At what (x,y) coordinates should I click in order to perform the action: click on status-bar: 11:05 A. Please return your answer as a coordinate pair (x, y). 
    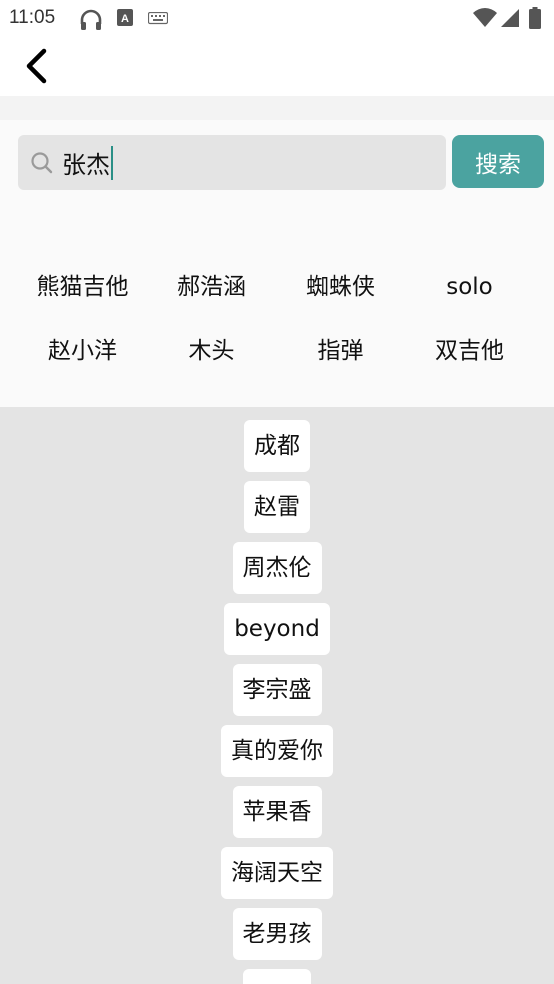
    Looking at the image, I should click on (277, 19).